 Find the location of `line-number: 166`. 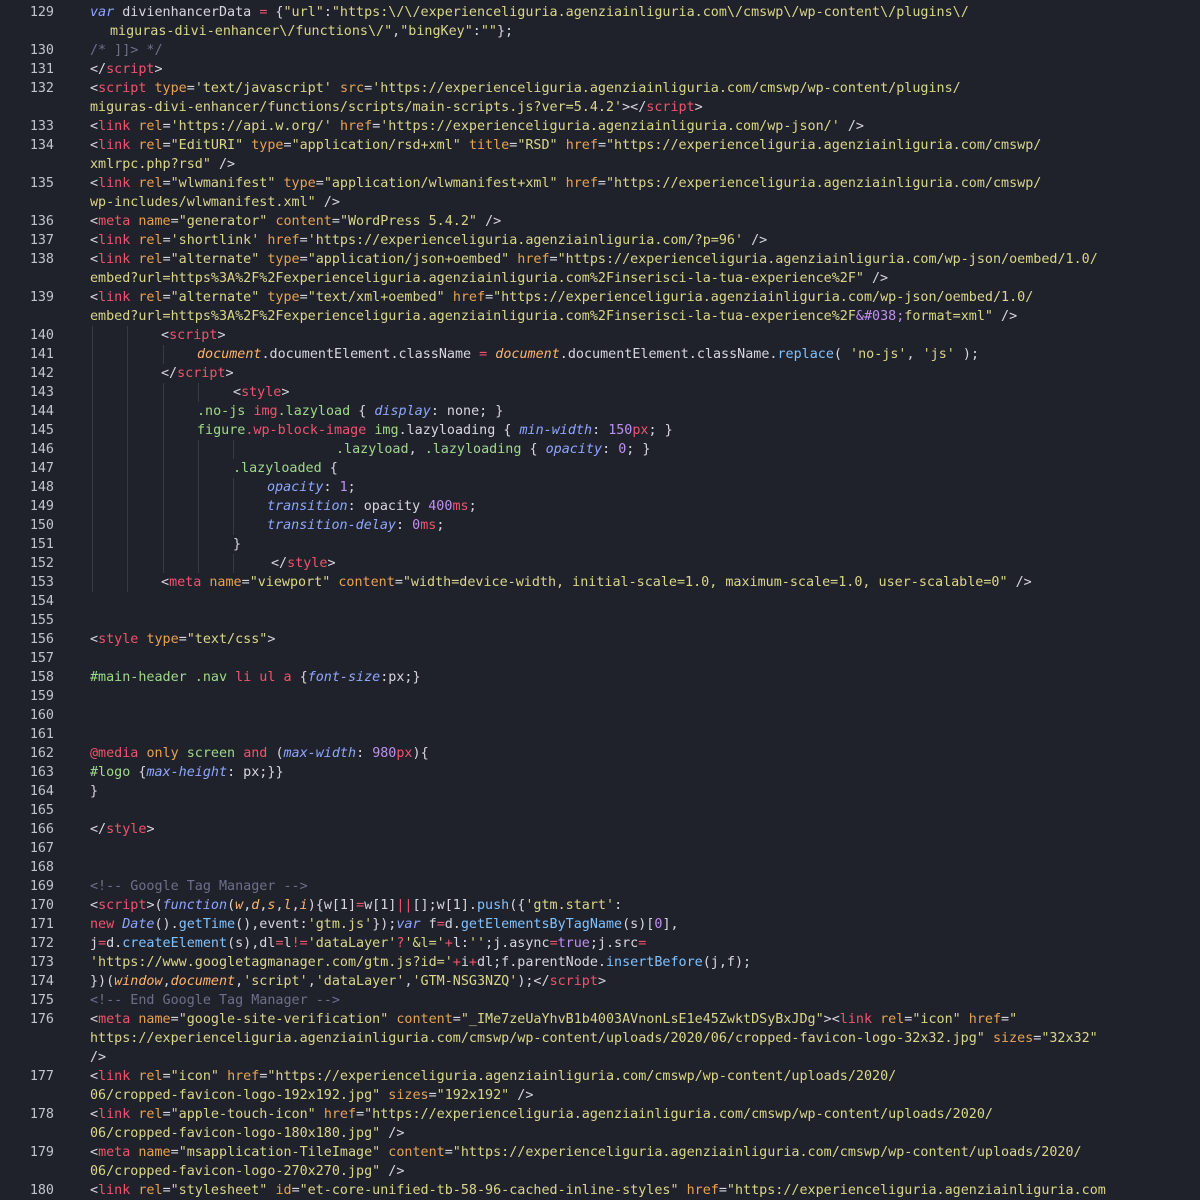

line-number: 166 is located at coordinates (41, 829).